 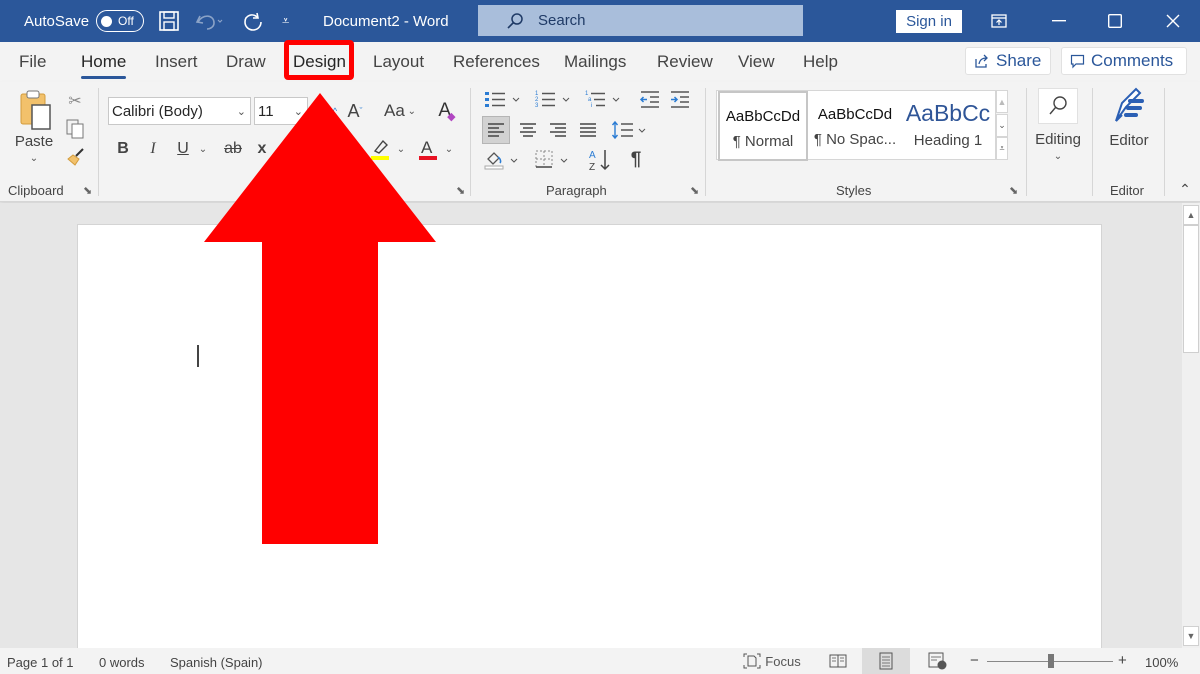 What do you see at coordinates (756, 62) in the screenshot?
I see `tab-view: View` at bounding box center [756, 62].